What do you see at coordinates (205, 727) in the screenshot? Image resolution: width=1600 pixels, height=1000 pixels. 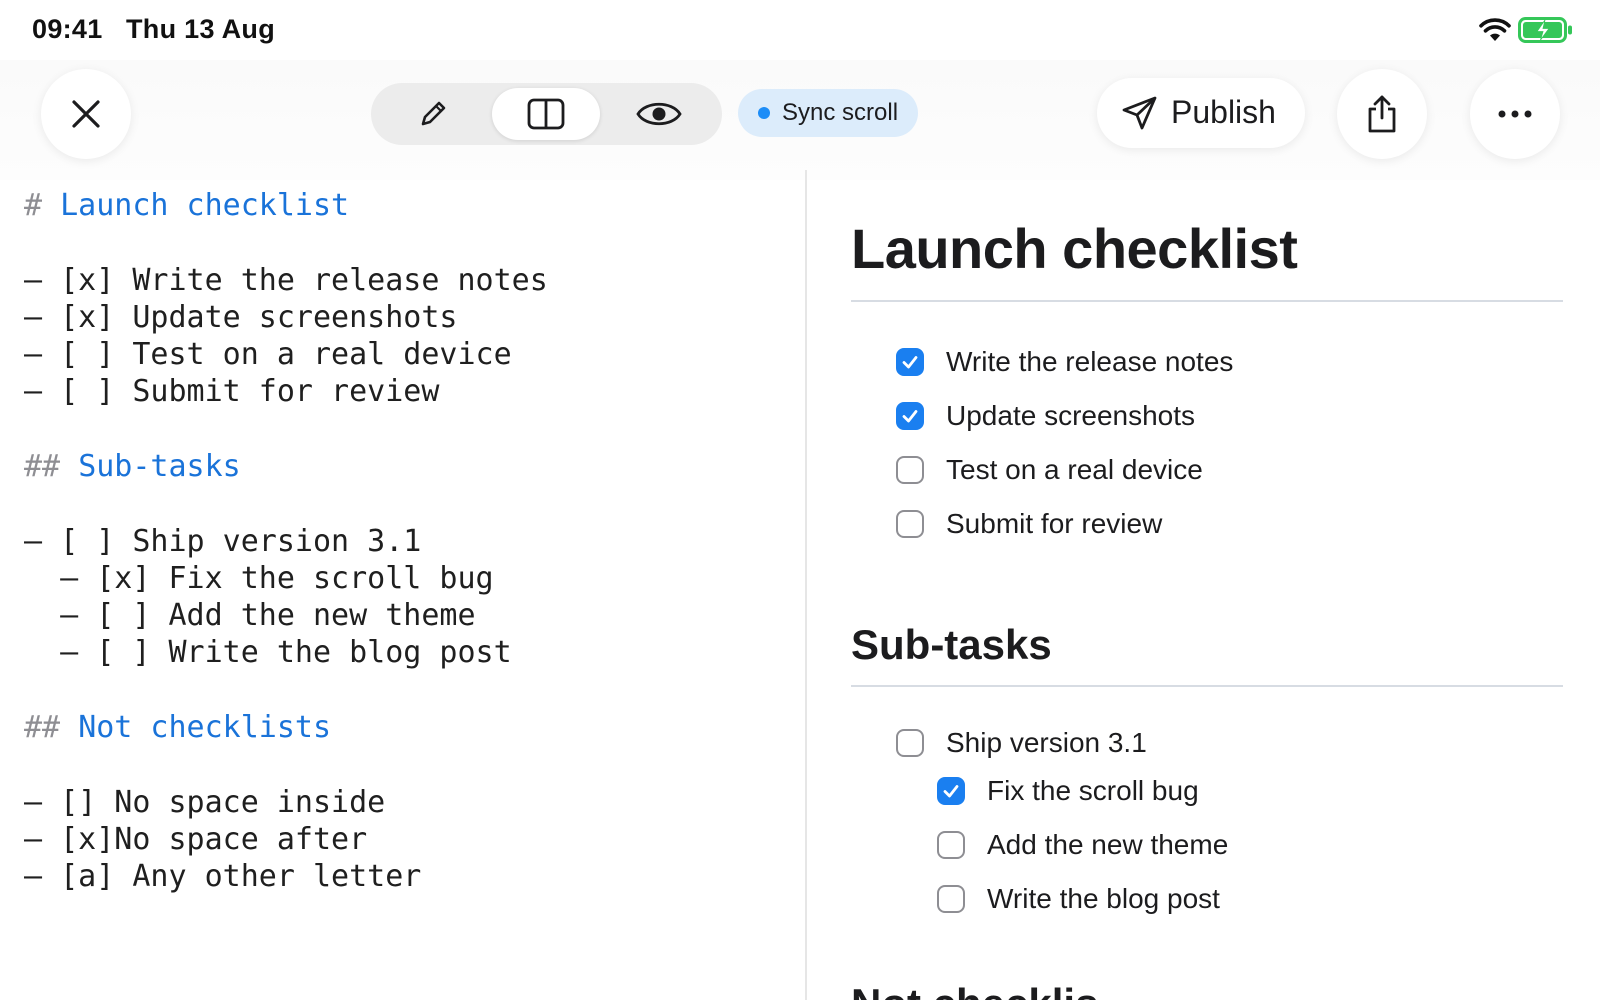 I see `heading-text: Not checklists` at bounding box center [205, 727].